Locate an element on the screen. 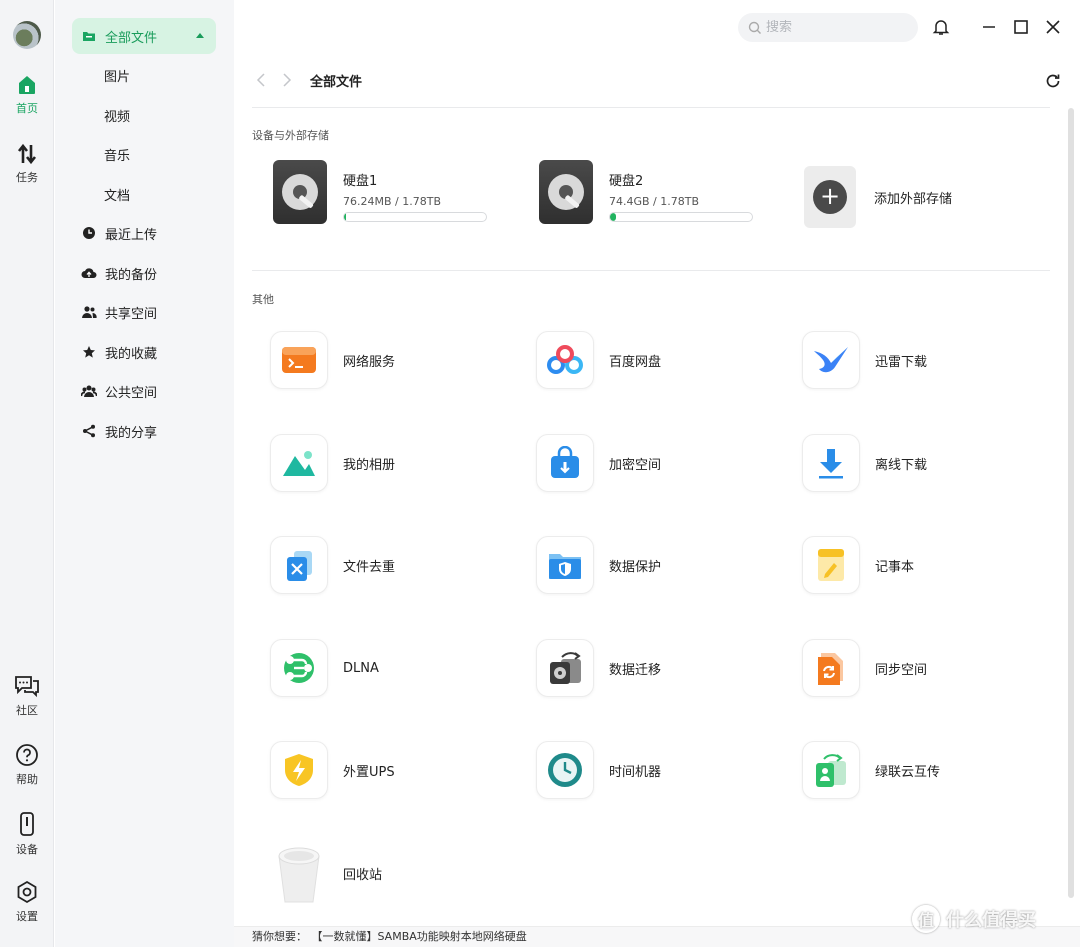  nav-my-backup-label: 我的备份 is located at coordinates (131, 275).